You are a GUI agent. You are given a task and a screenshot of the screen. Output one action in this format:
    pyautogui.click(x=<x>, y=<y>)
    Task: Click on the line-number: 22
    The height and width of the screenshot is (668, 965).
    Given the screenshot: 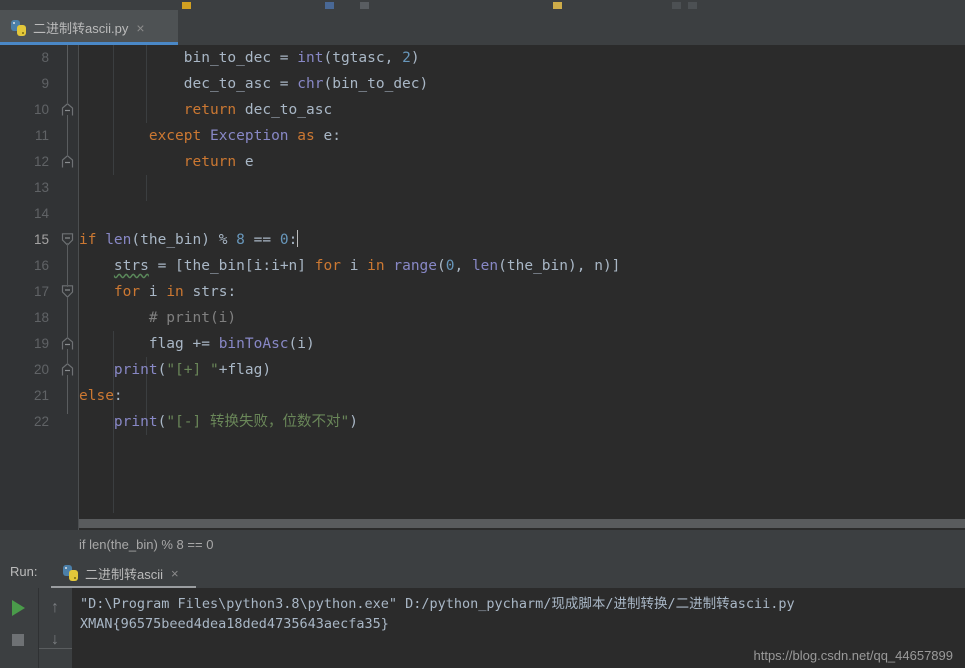 What is the action you would take?
    pyautogui.click(x=41, y=421)
    